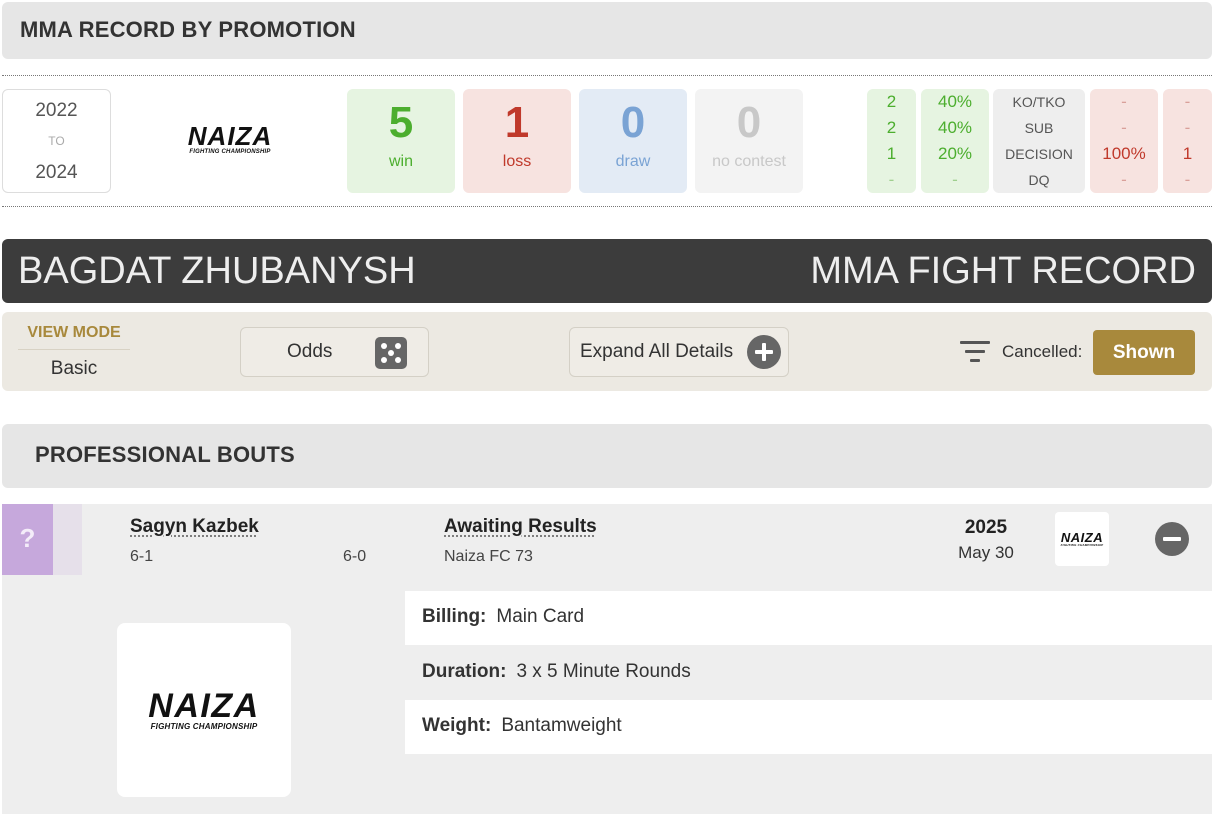  I want to click on win-pct-ko: 40%, so click(955, 101).